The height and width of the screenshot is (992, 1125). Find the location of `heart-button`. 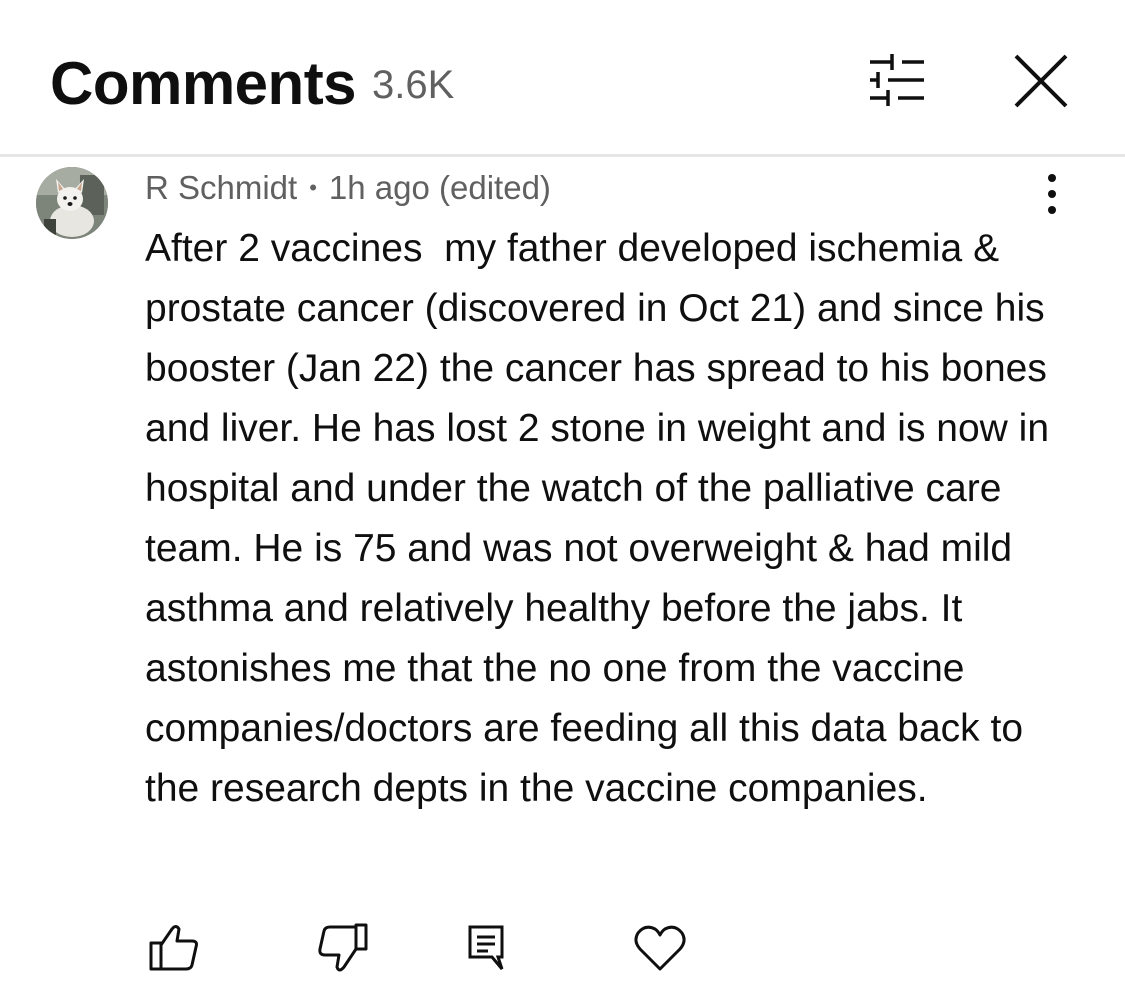

heart-button is located at coordinates (660, 949).